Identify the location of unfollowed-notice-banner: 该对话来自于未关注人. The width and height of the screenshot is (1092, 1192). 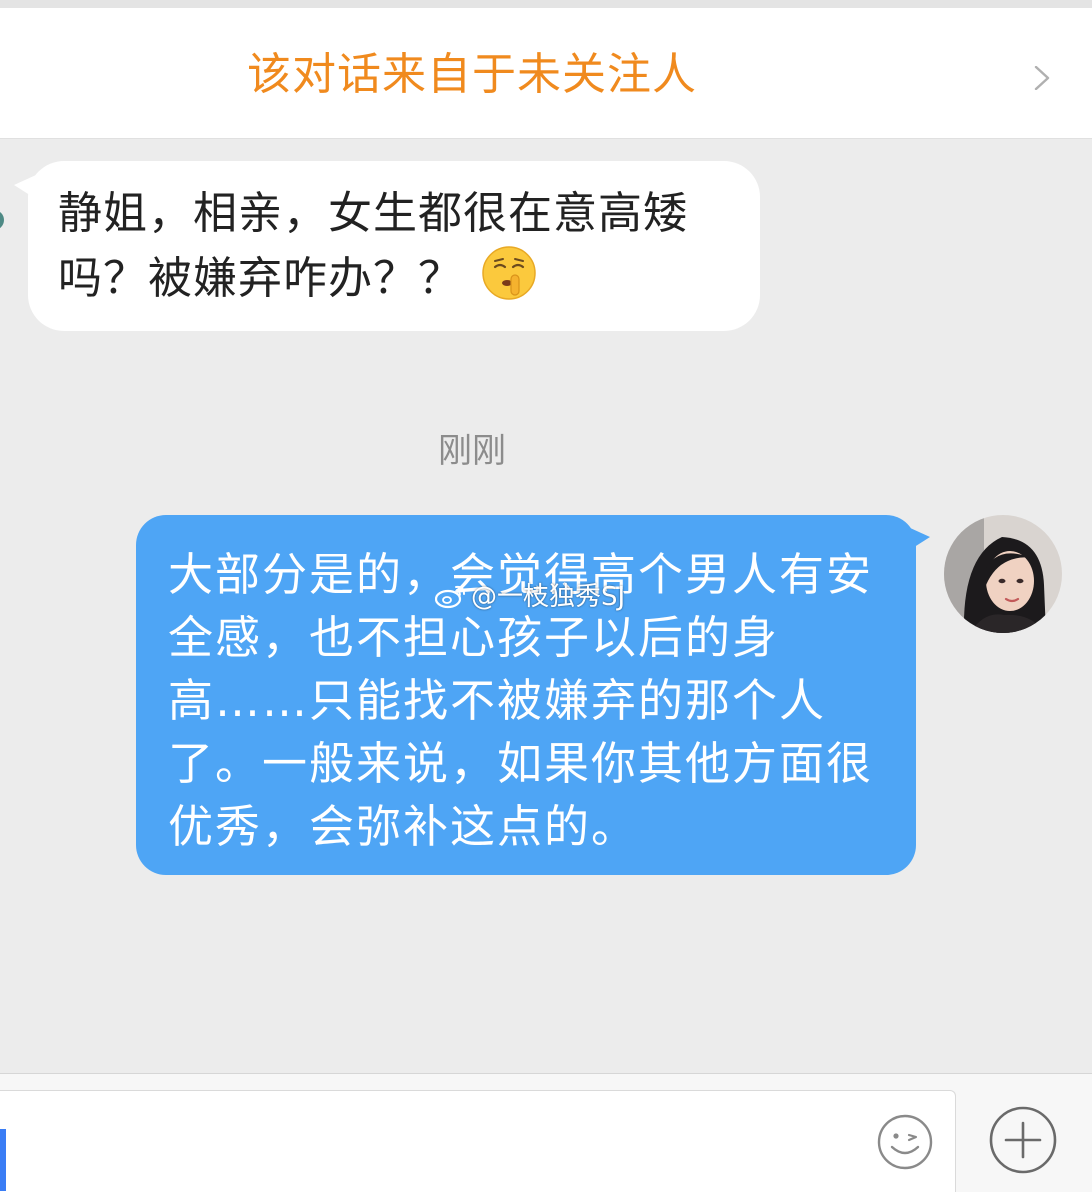
(546, 73).